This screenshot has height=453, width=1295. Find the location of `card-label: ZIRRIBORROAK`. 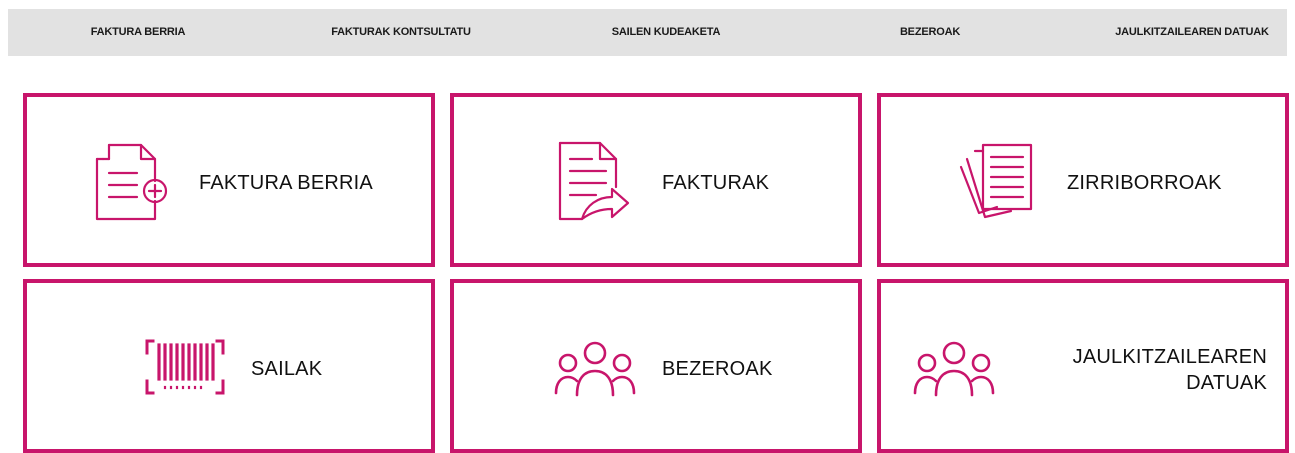

card-label: ZIRRIBORROAK is located at coordinates (1144, 183).